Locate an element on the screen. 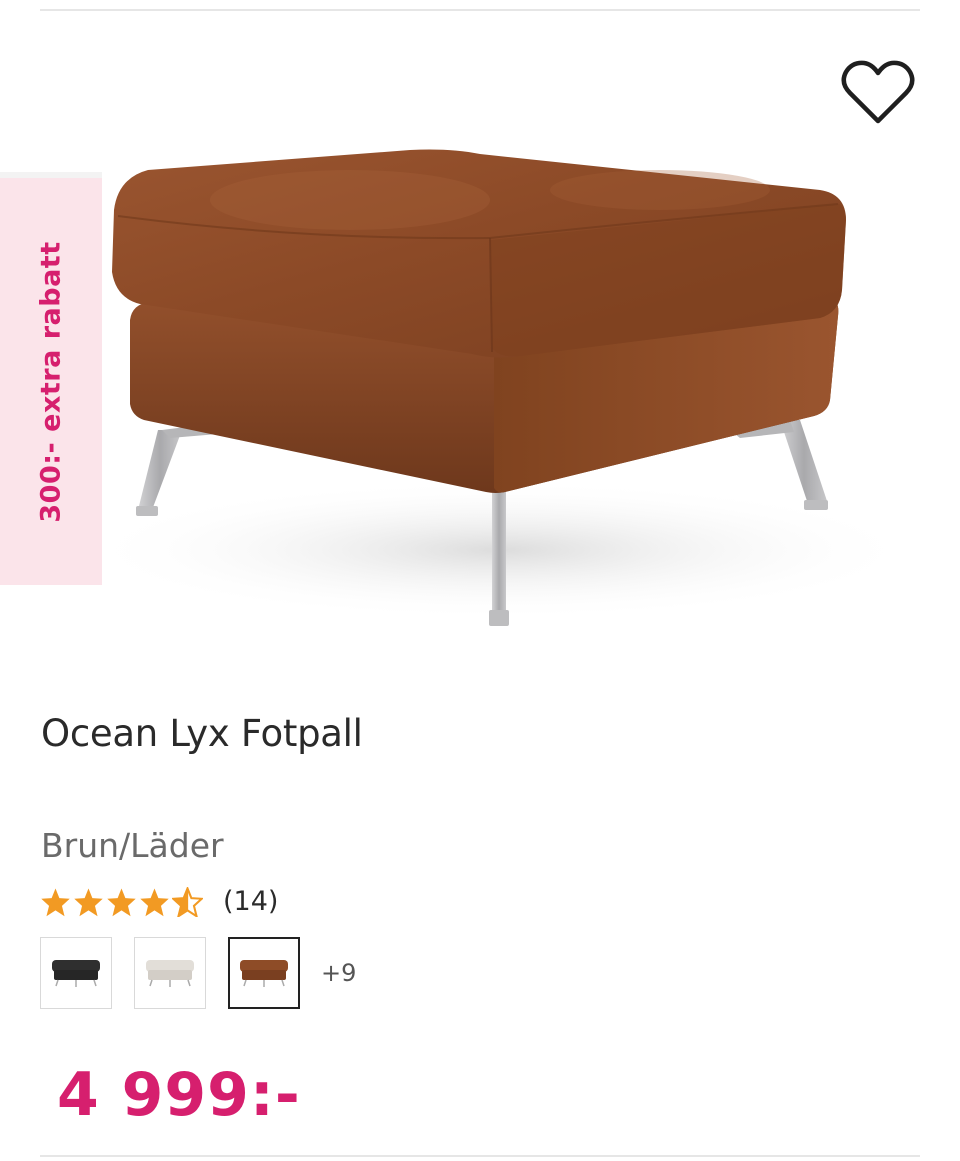 This screenshot has height=1161, width=960. bottom-divider is located at coordinates (480, 1156).